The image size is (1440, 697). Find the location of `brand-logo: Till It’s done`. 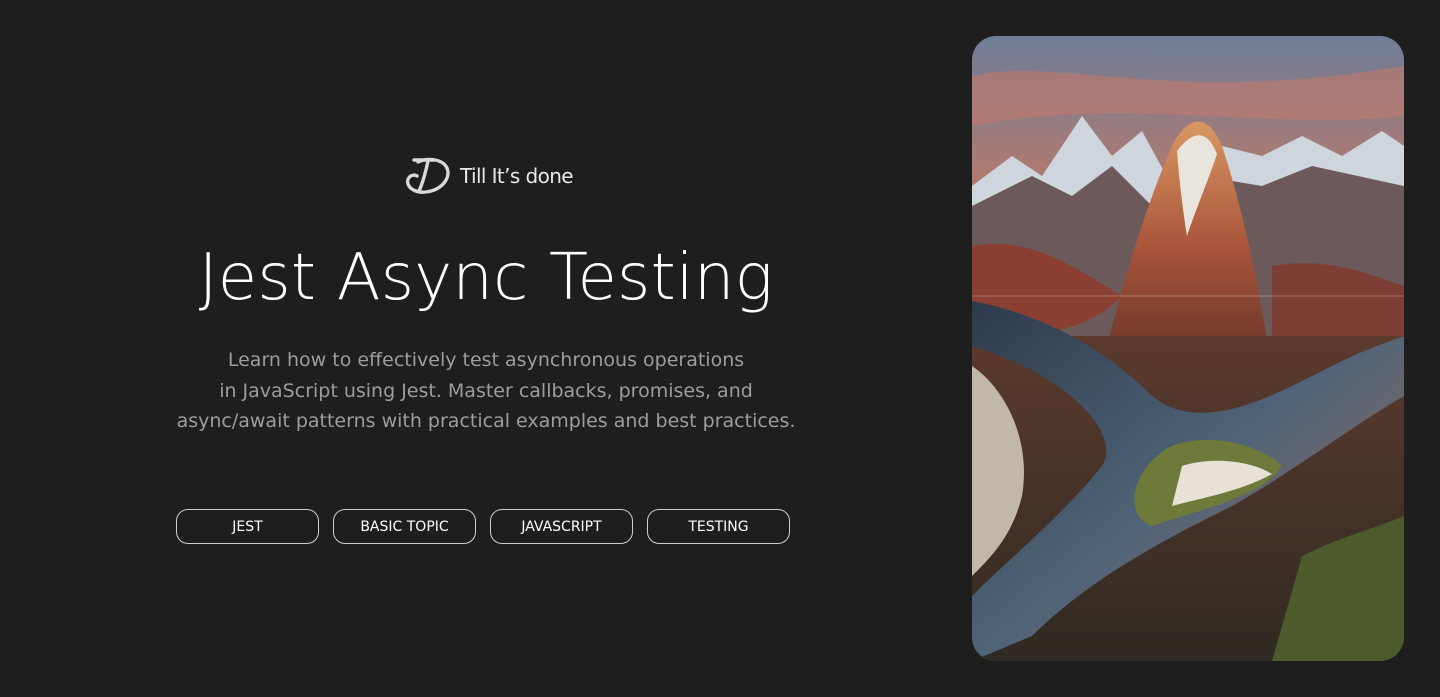

brand-logo: Till It’s done is located at coordinates (489, 176).